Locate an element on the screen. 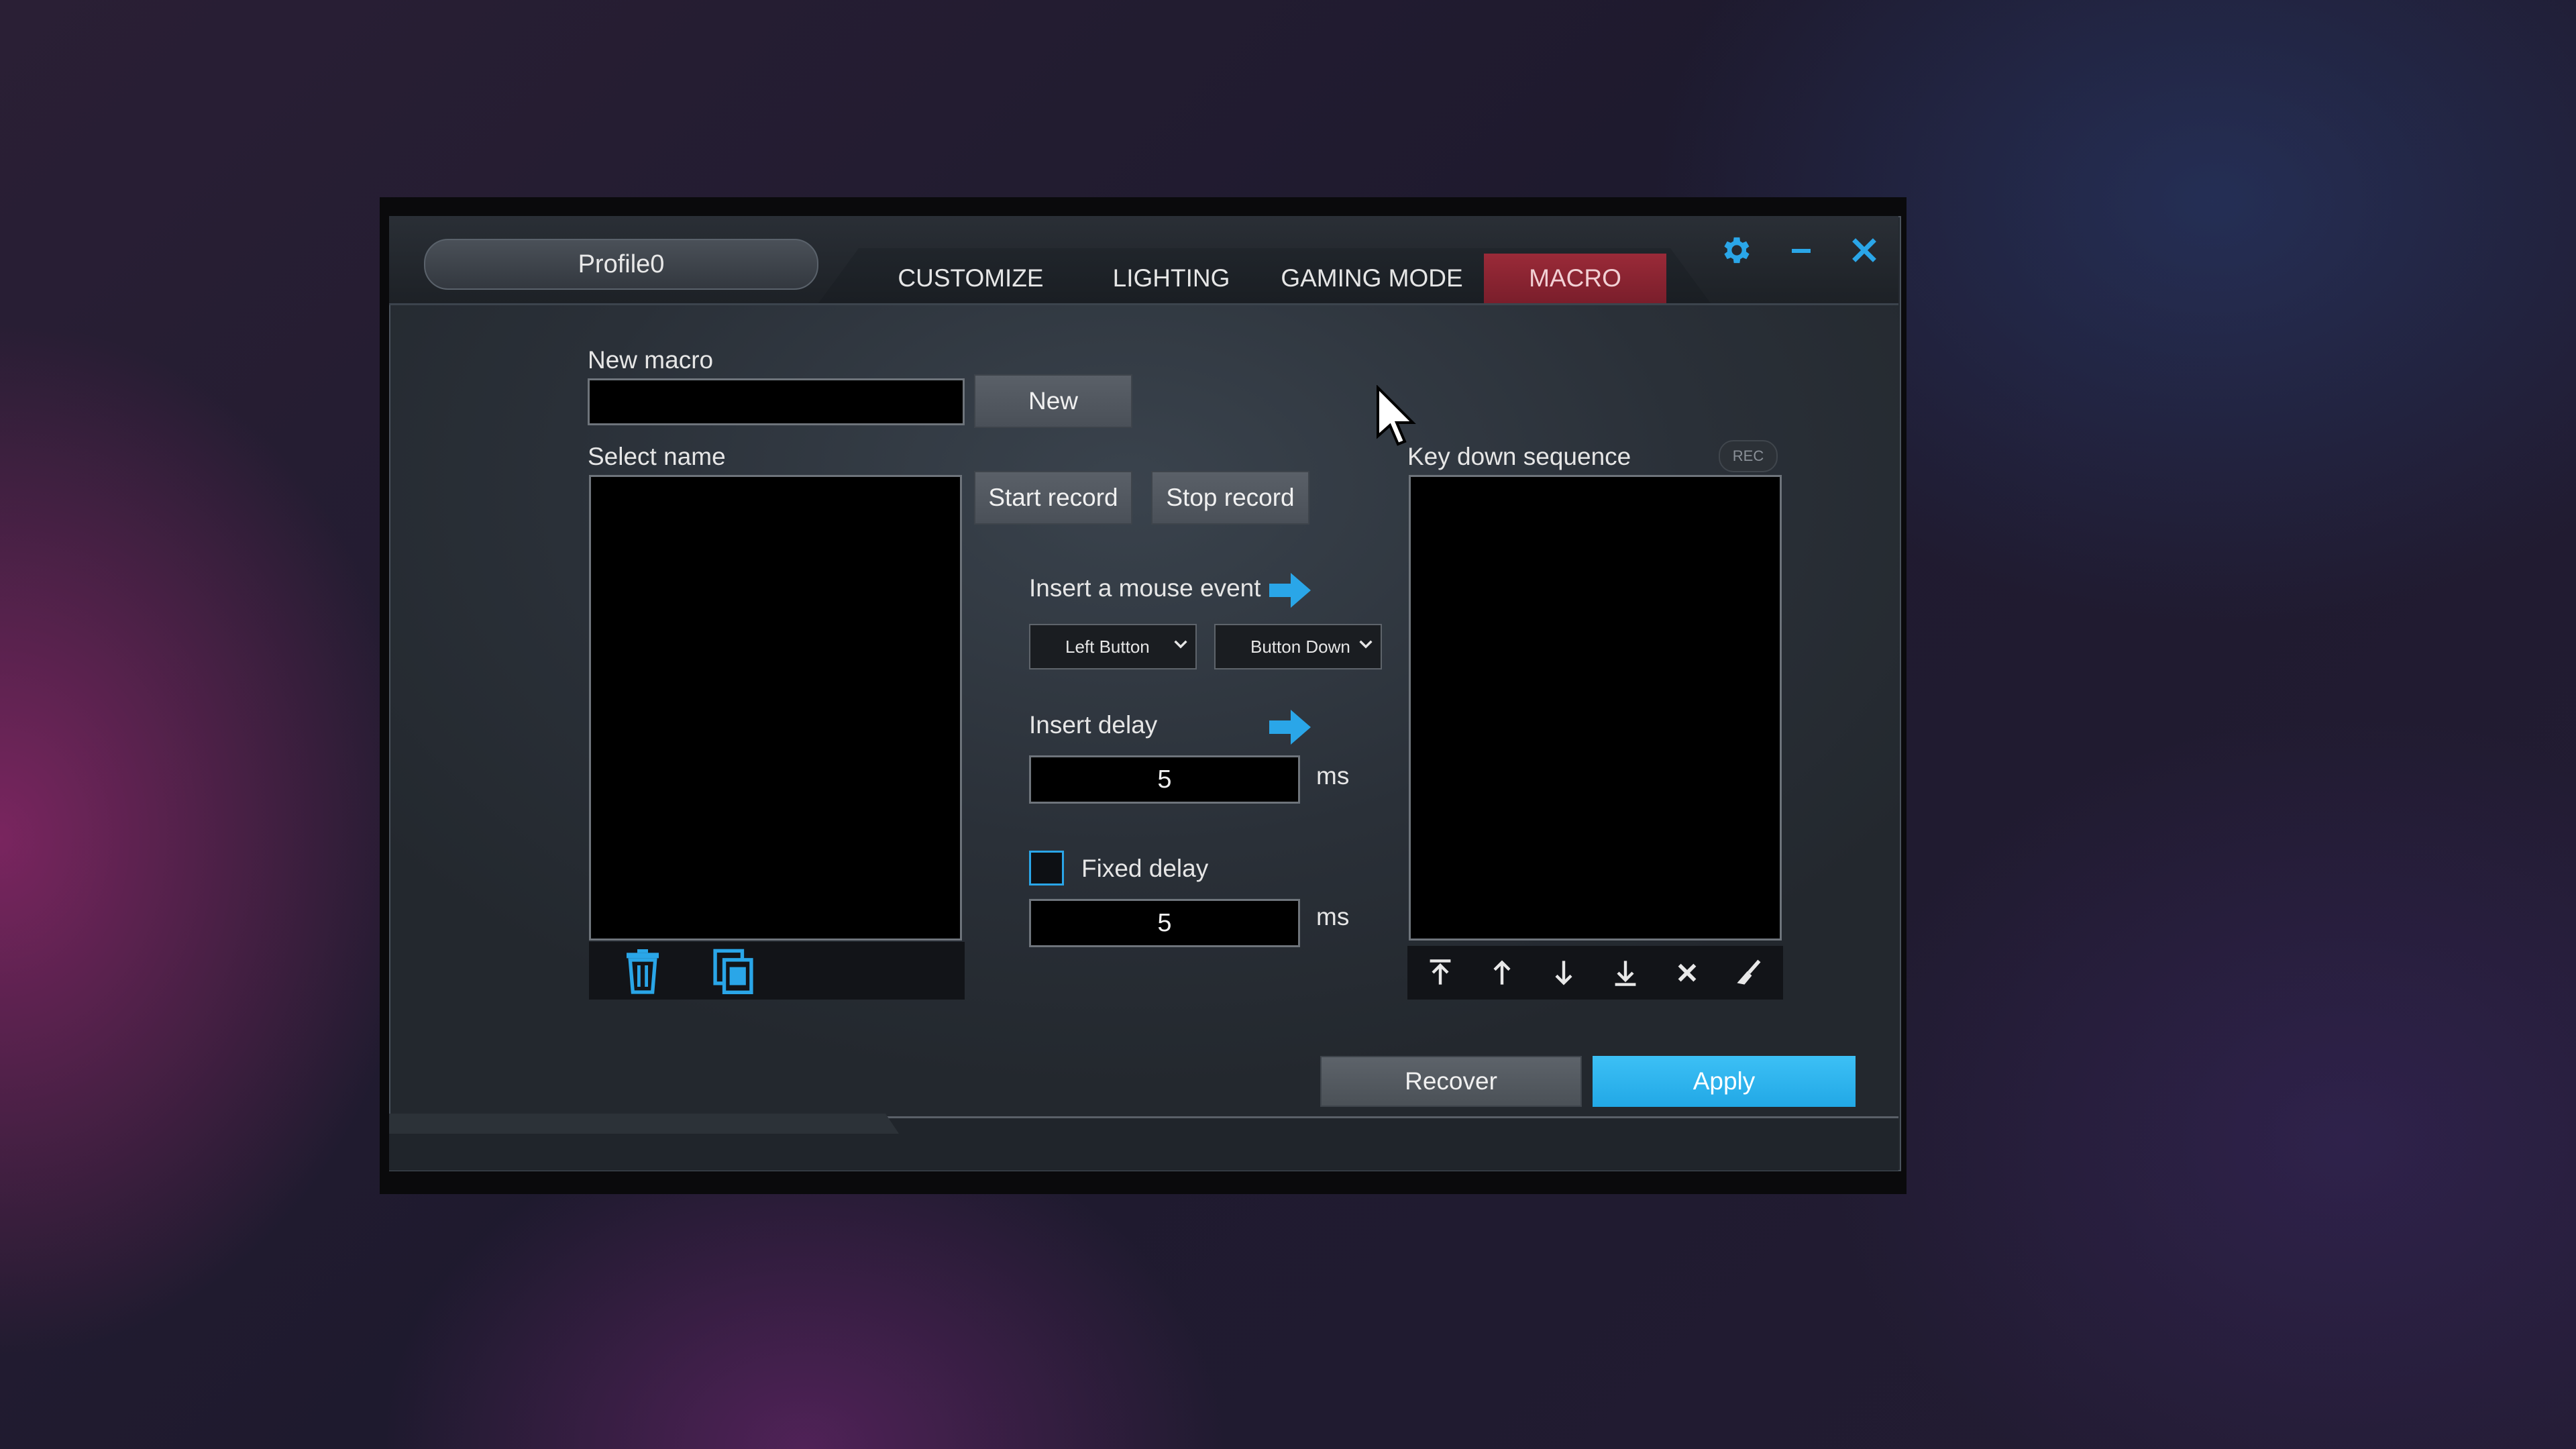 The width and height of the screenshot is (2576, 1449). apply-button: Apply is located at coordinates (1724, 1081).